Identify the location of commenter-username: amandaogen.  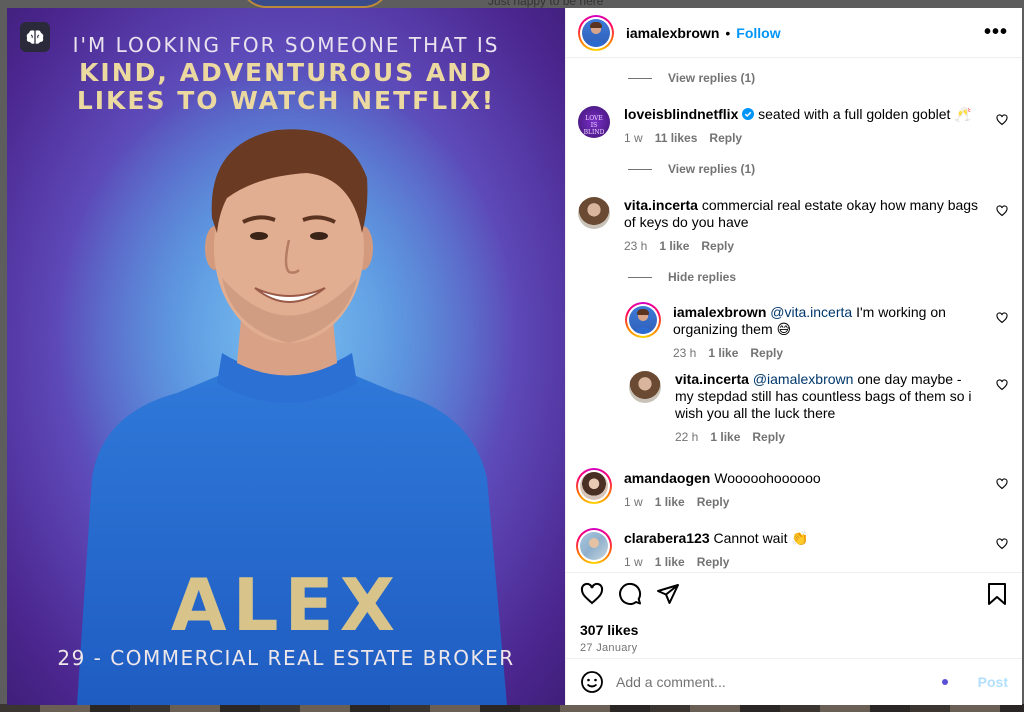
(667, 478).